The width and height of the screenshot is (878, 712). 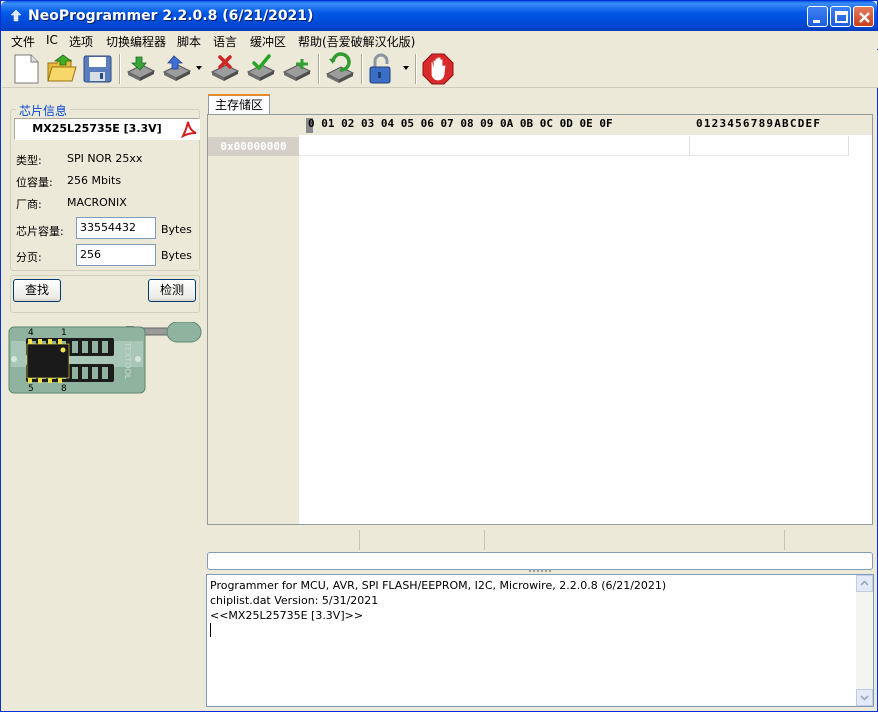 I want to click on close-button, so click(x=863, y=16).